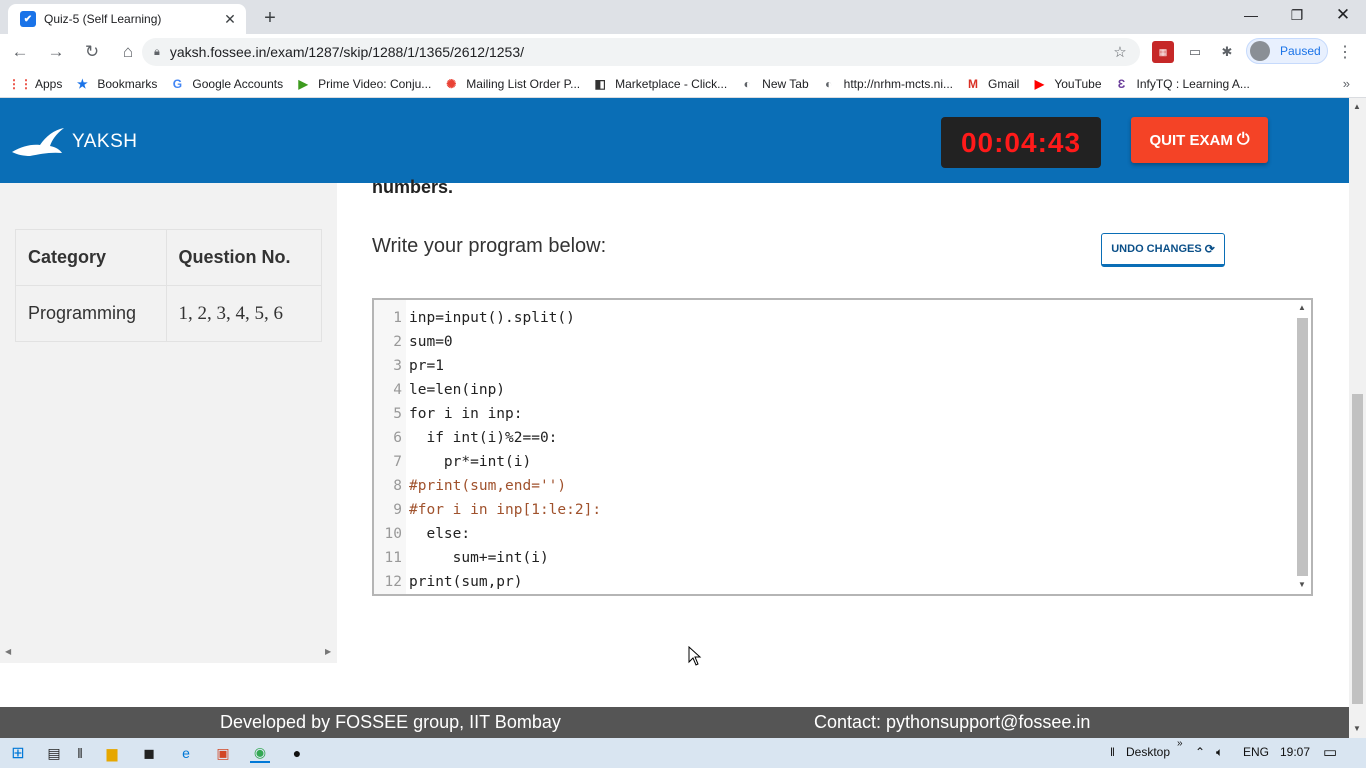  I want to click on quit-exam-button: QUIT EXAM ⏻, so click(1199, 140).